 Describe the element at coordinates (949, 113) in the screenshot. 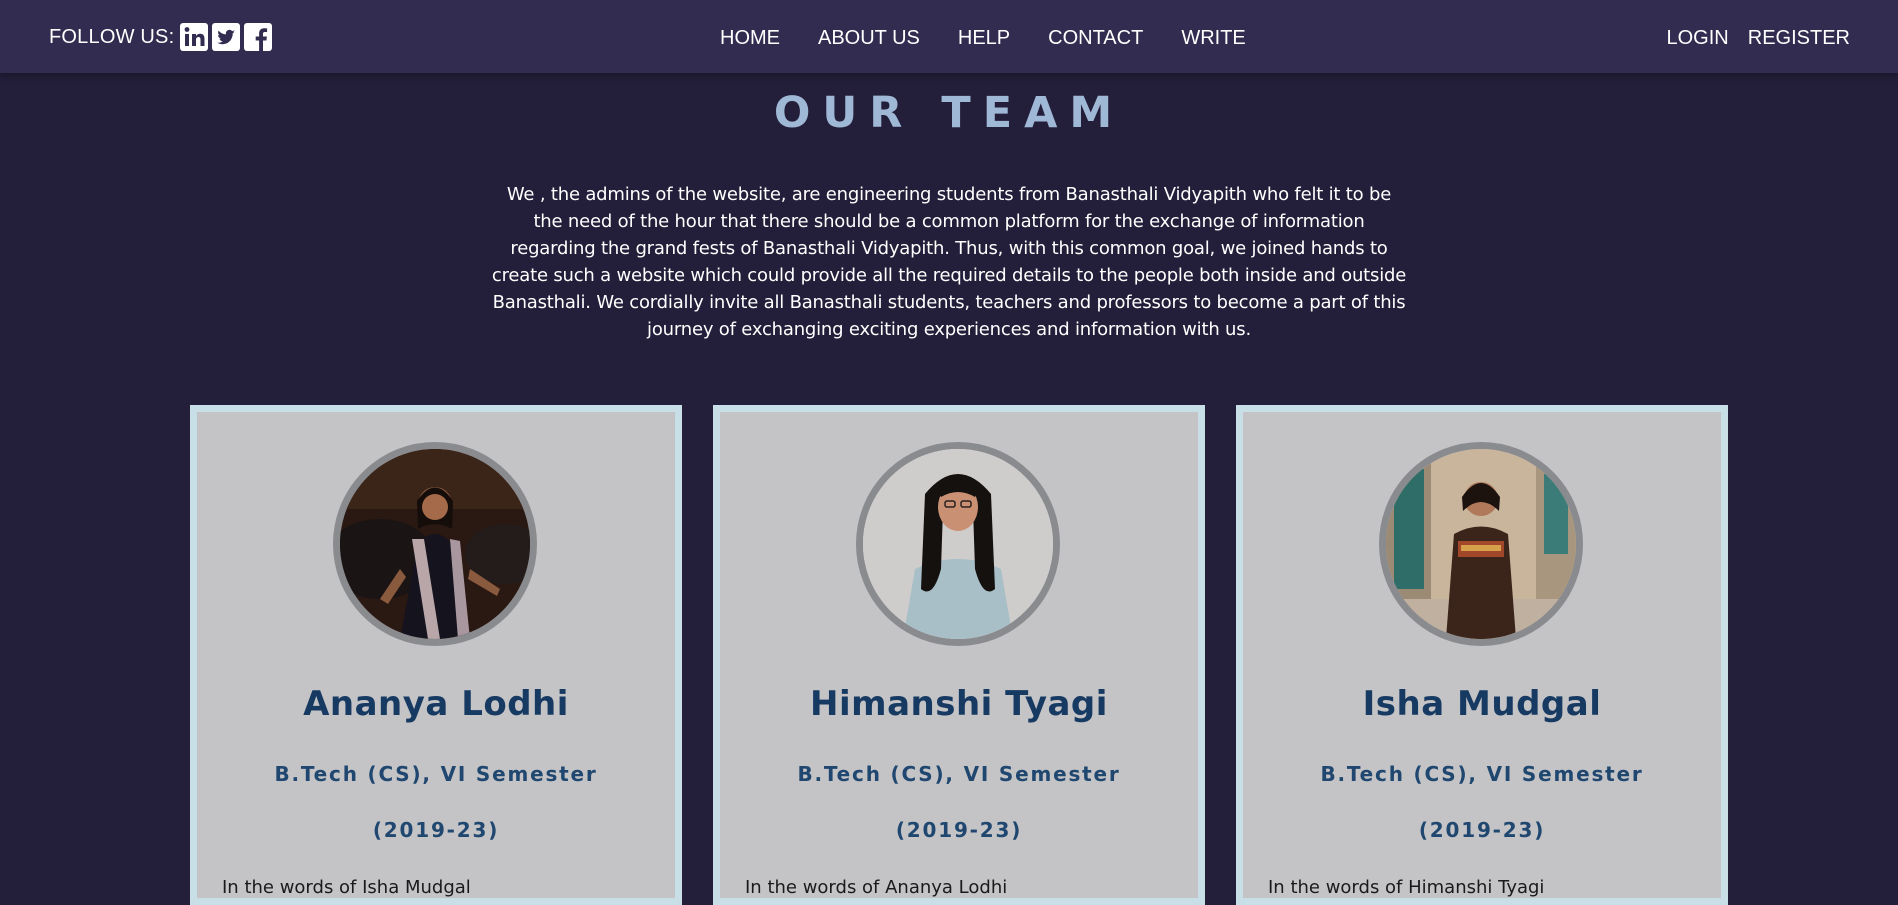

I see `page-title: OUR TEAM` at that location.